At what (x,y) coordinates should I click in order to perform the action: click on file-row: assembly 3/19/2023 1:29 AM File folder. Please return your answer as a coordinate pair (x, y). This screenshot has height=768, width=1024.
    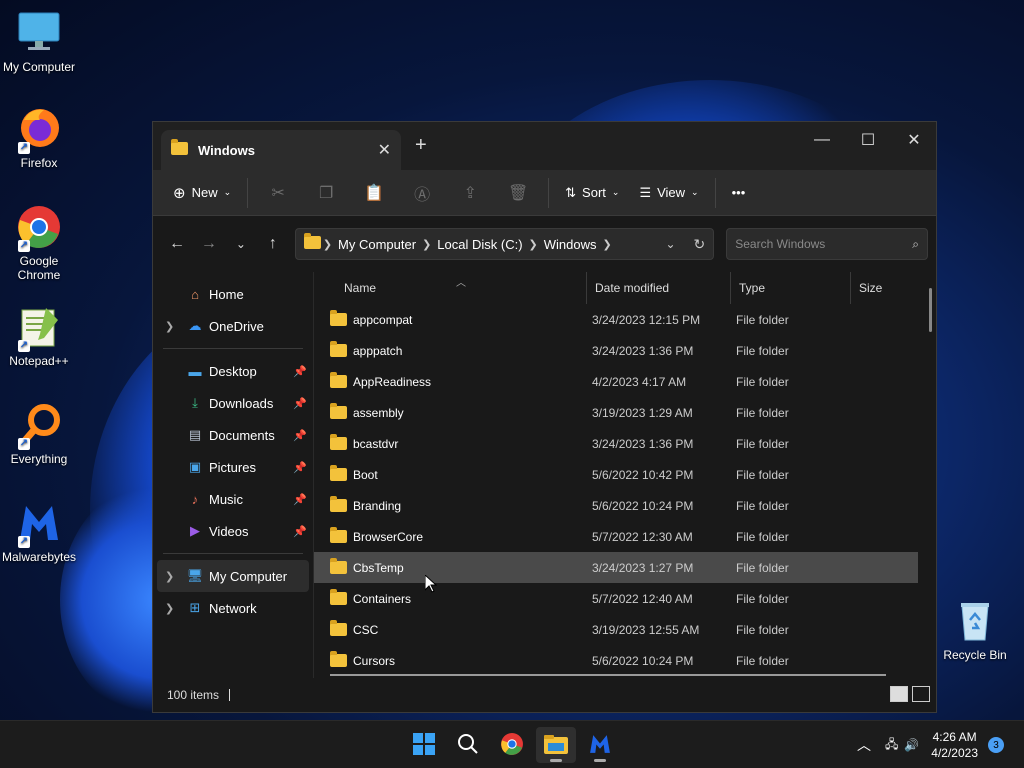
    Looking at the image, I should click on (625, 412).